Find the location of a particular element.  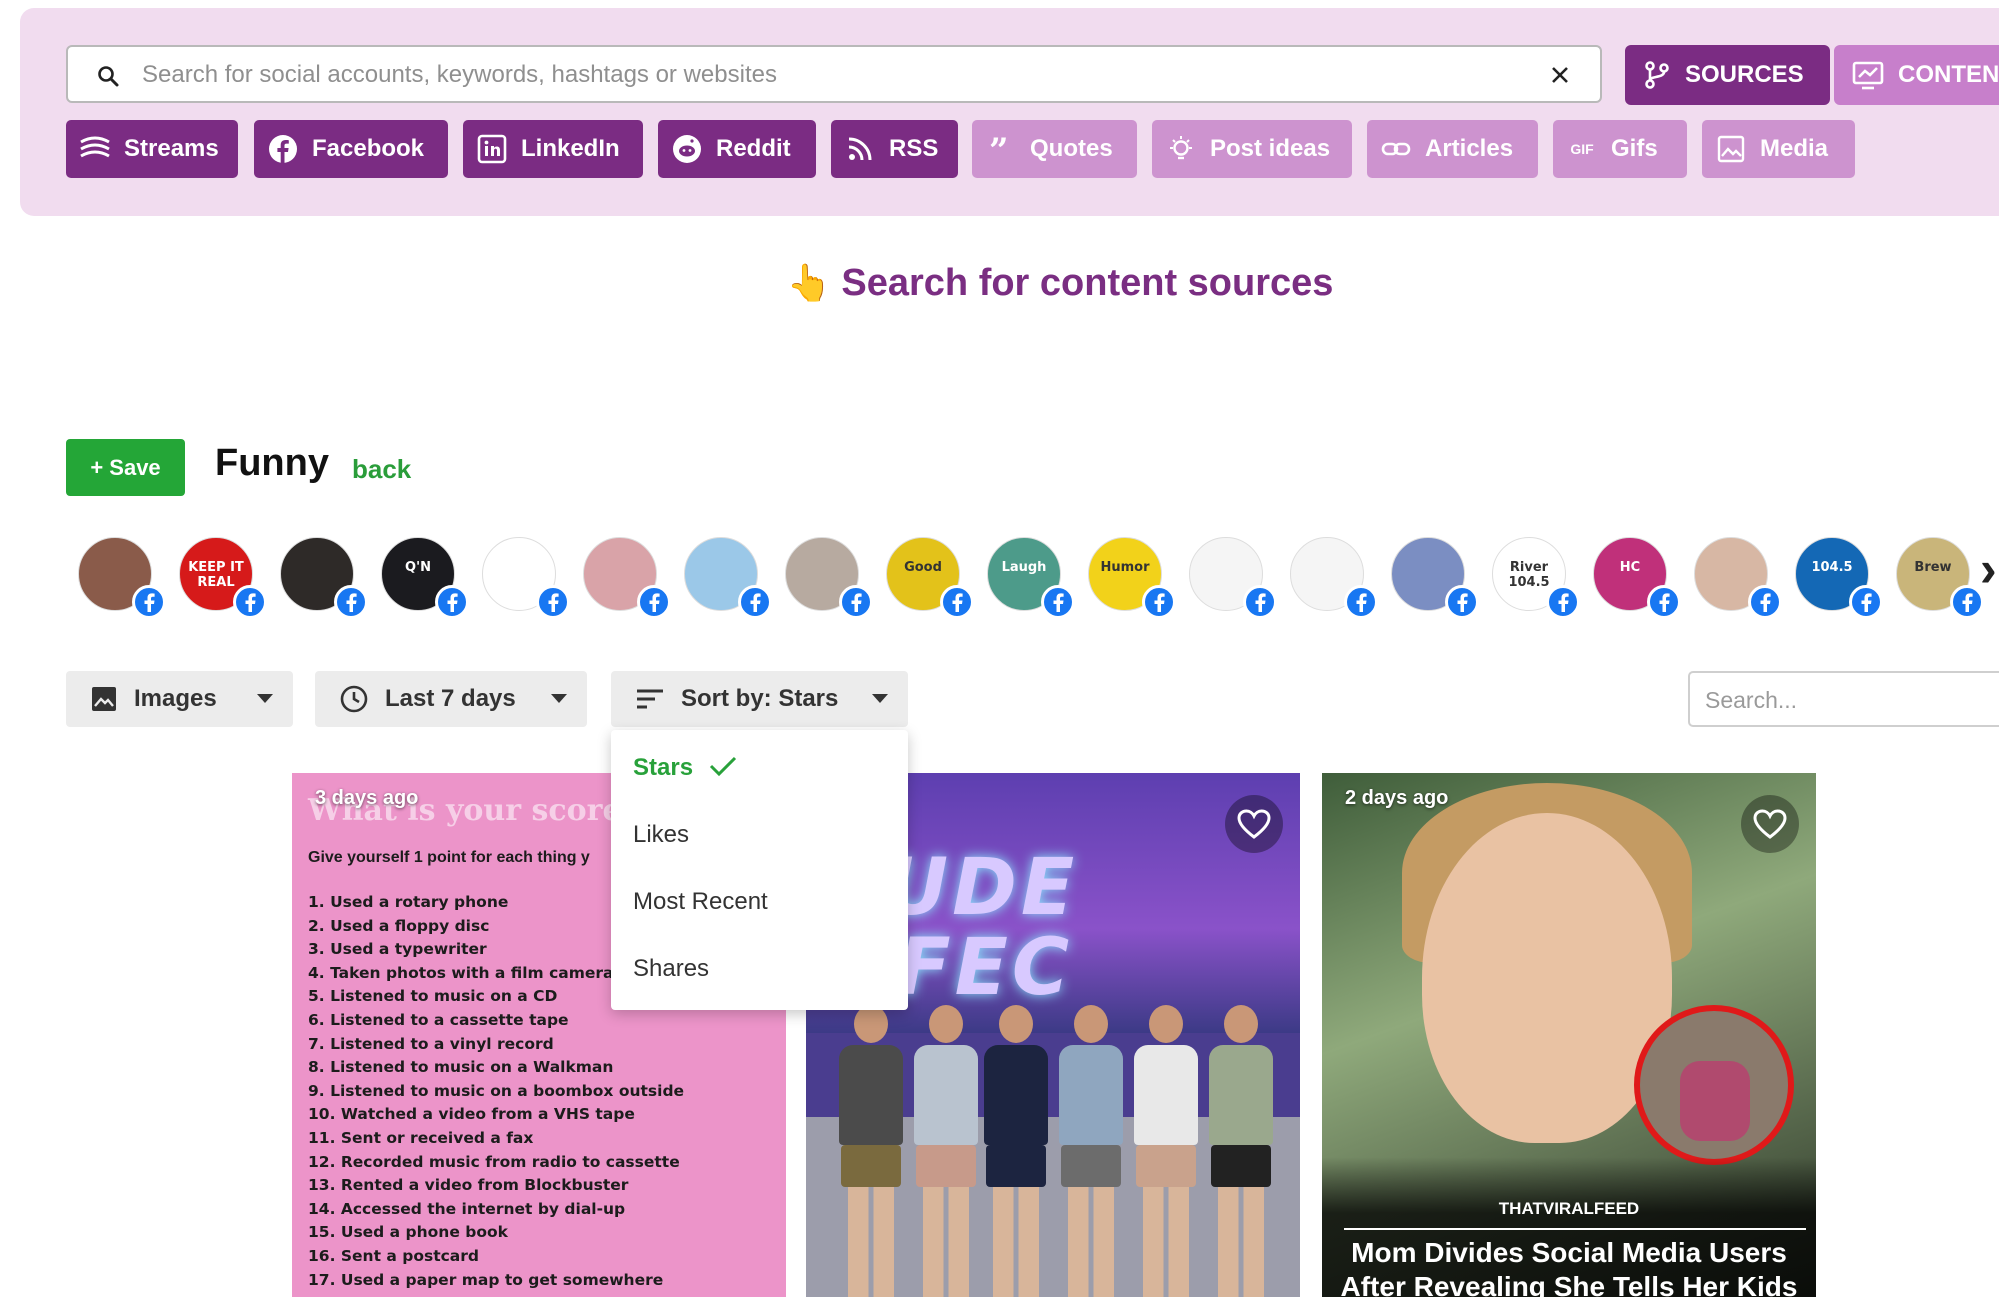

tab-gifs: GIF Gifs is located at coordinates (1620, 149).